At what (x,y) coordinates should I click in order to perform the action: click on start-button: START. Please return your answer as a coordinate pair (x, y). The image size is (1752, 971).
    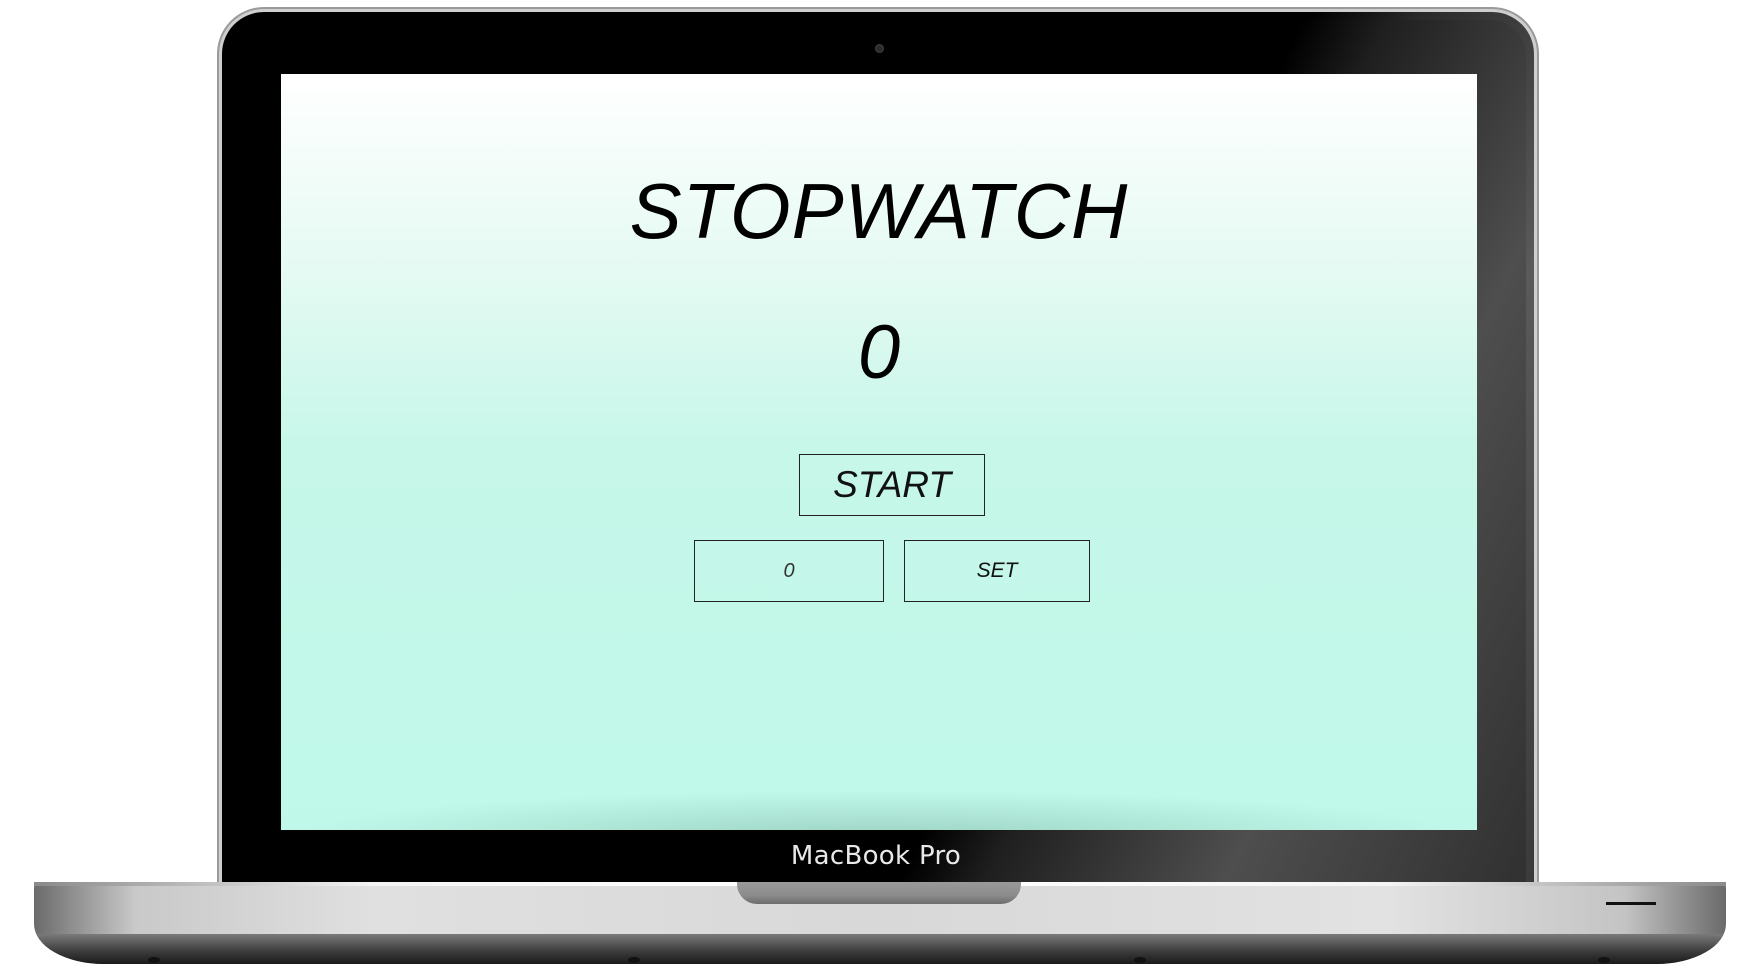
    Looking at the image, I should click on (892, 485).